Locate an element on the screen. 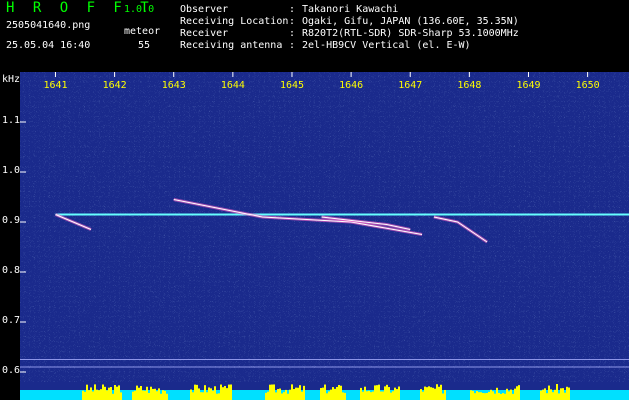 The height and width of the screenshot is (400, 629). filename-label: 2505041640.png is located at coordinates (48, 25).